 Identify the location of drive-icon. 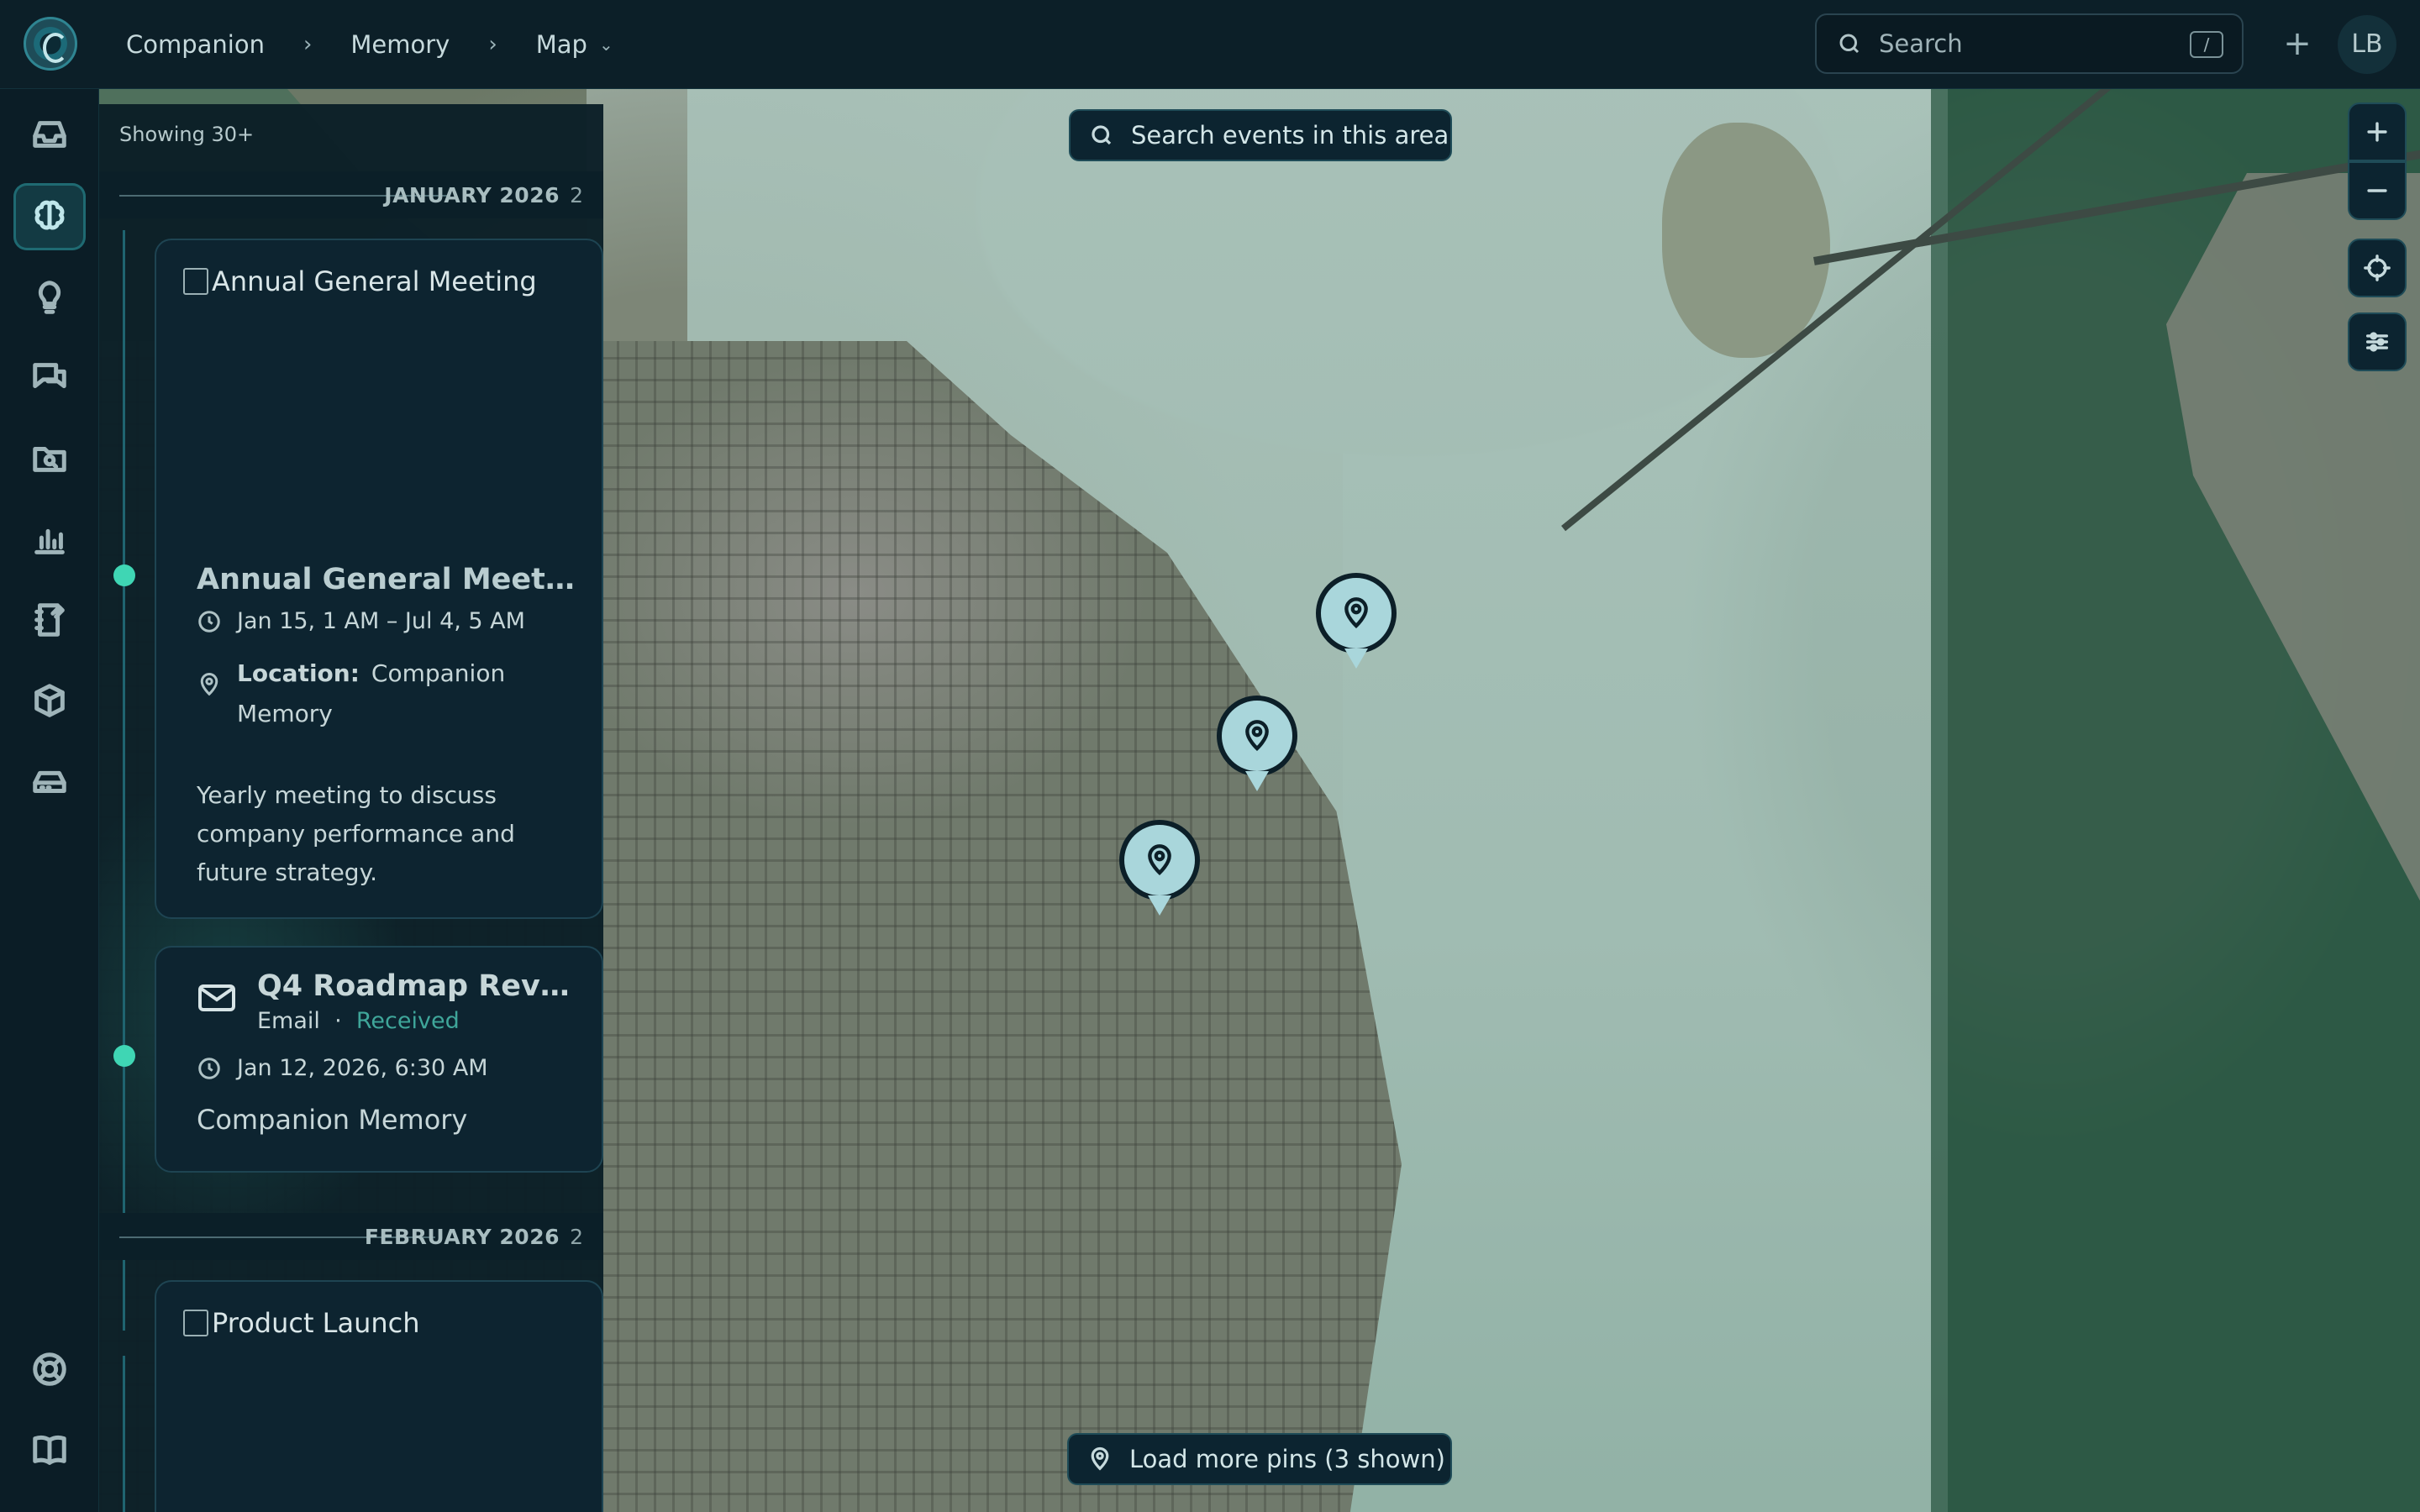
(50, 781).